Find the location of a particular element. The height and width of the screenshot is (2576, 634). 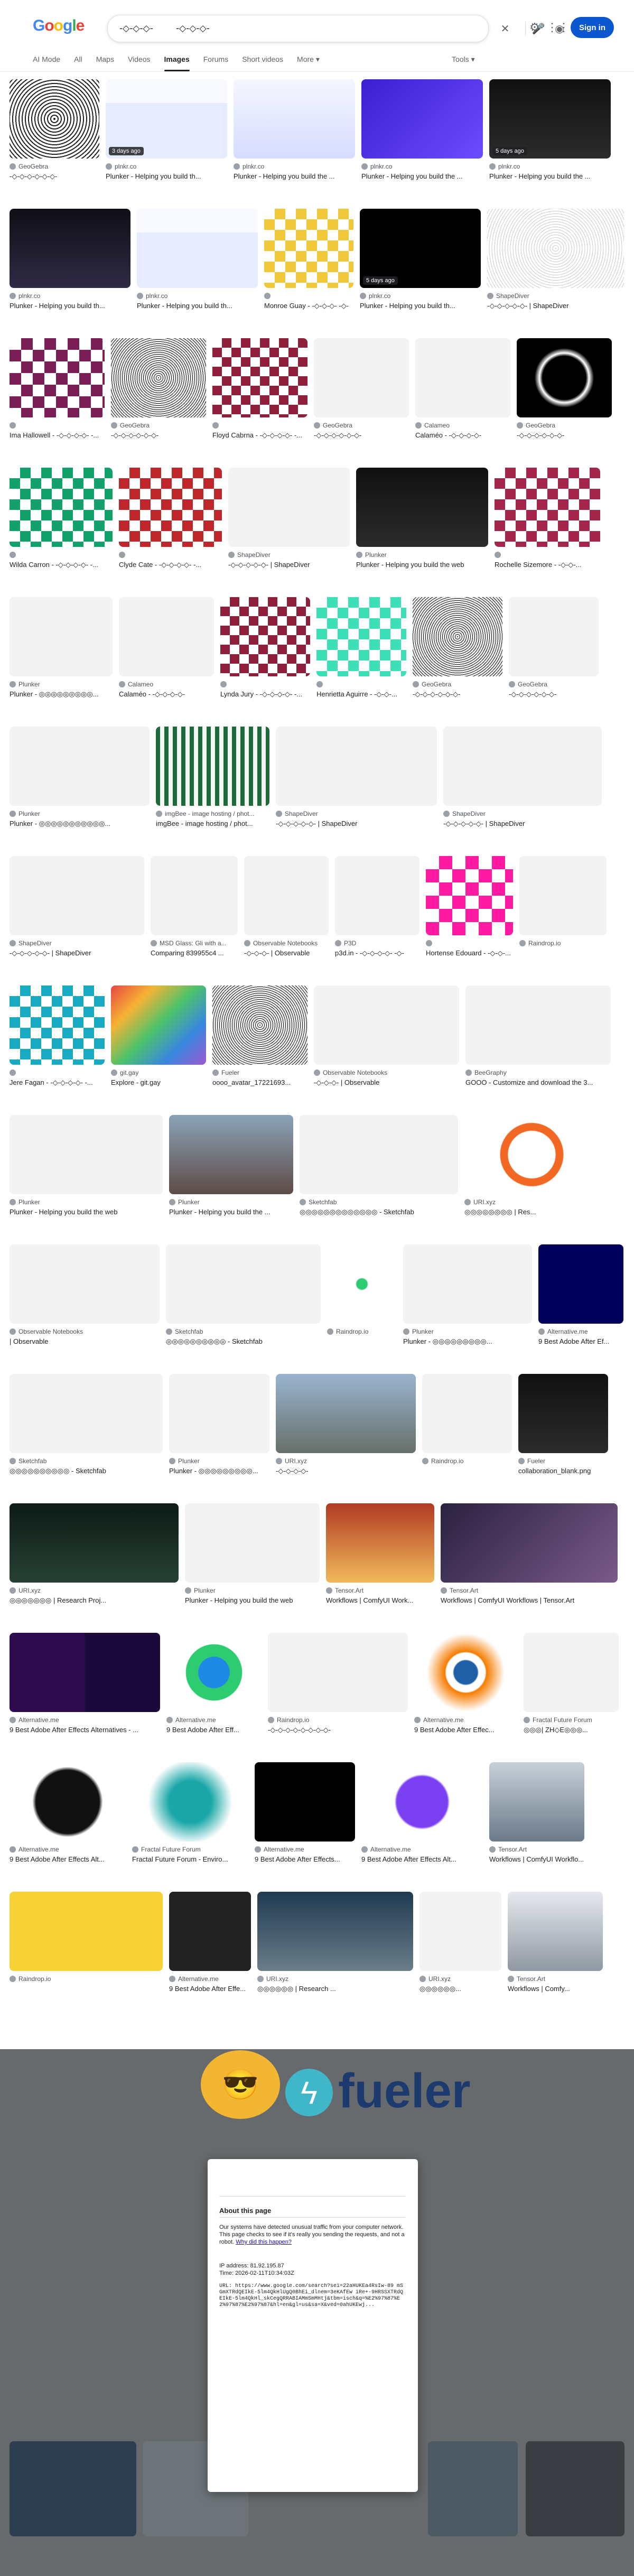

result-title: Plunker - Helping you build the web is located at coordinates (252, 1600).